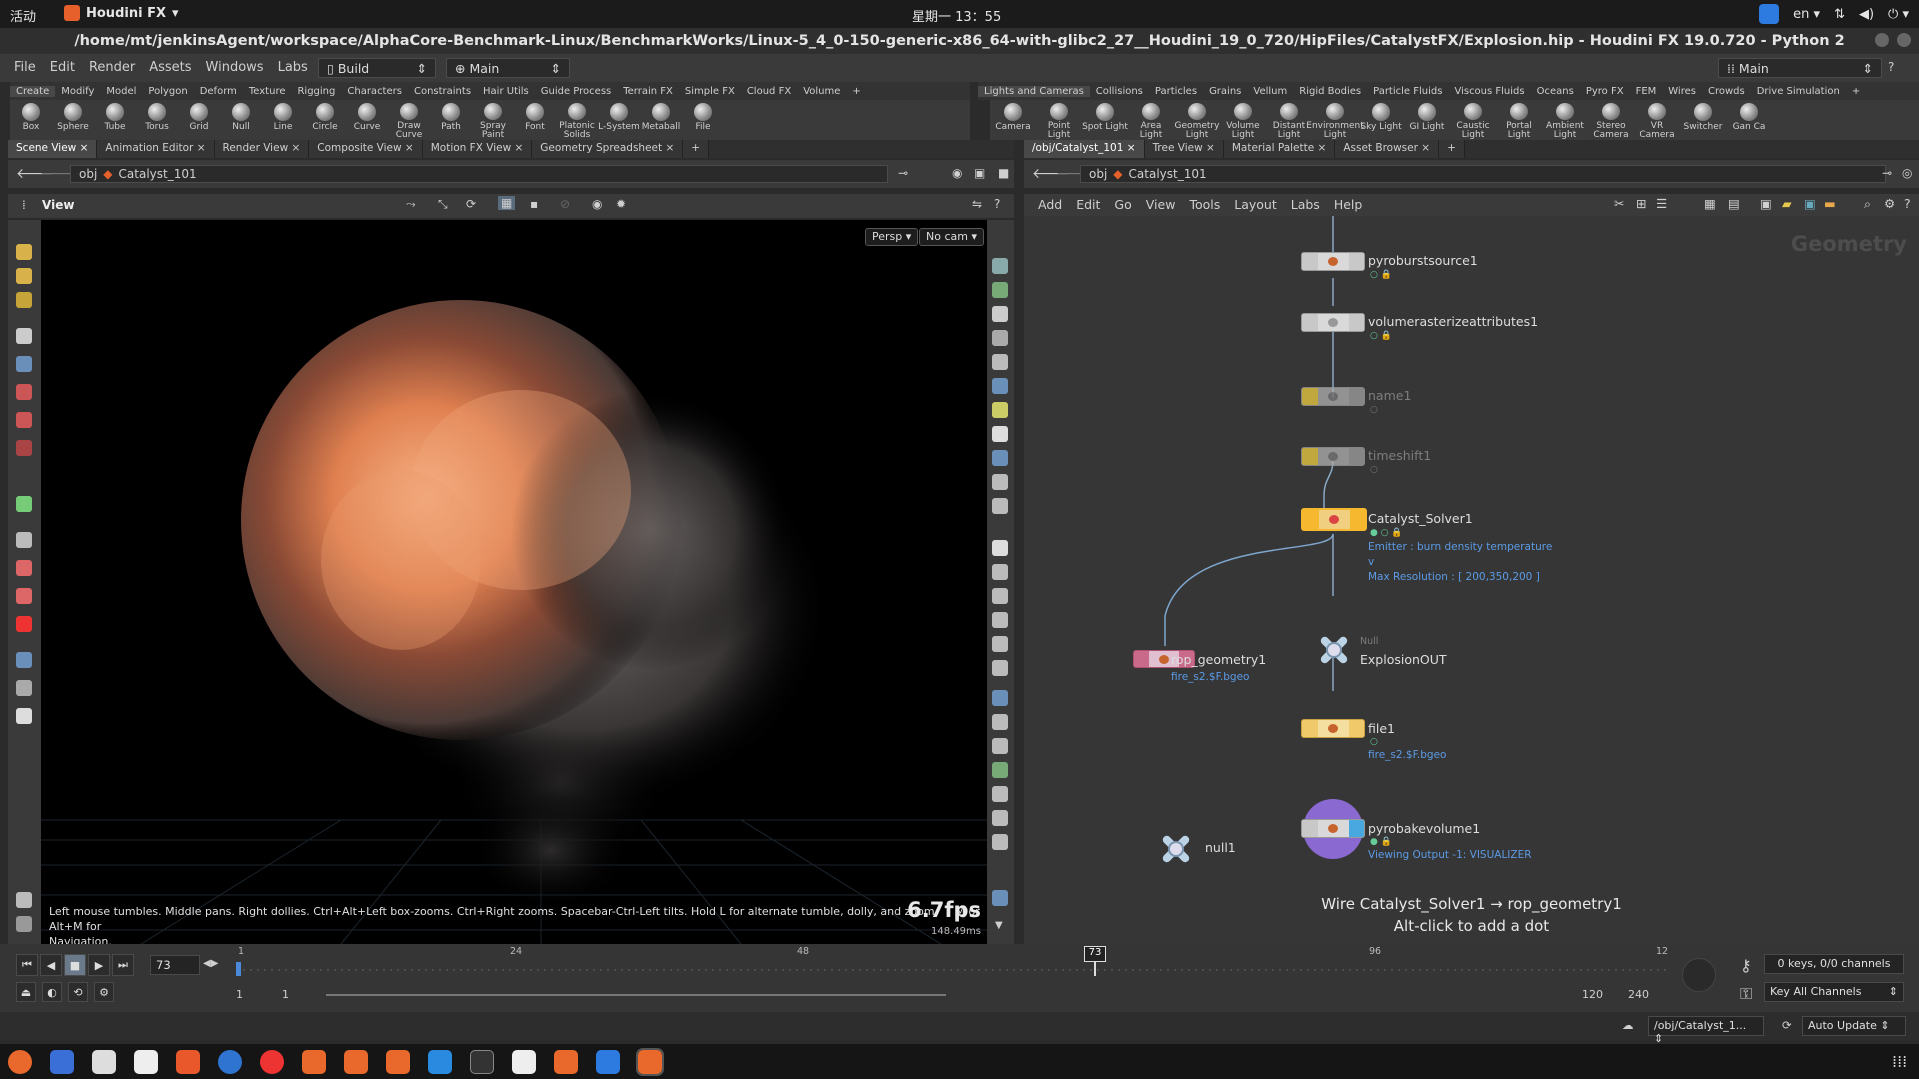 The width and height of the screenshot is (1919, 1079). I want to click on power-icon: ⏻ ▾, so click(1898, 14).